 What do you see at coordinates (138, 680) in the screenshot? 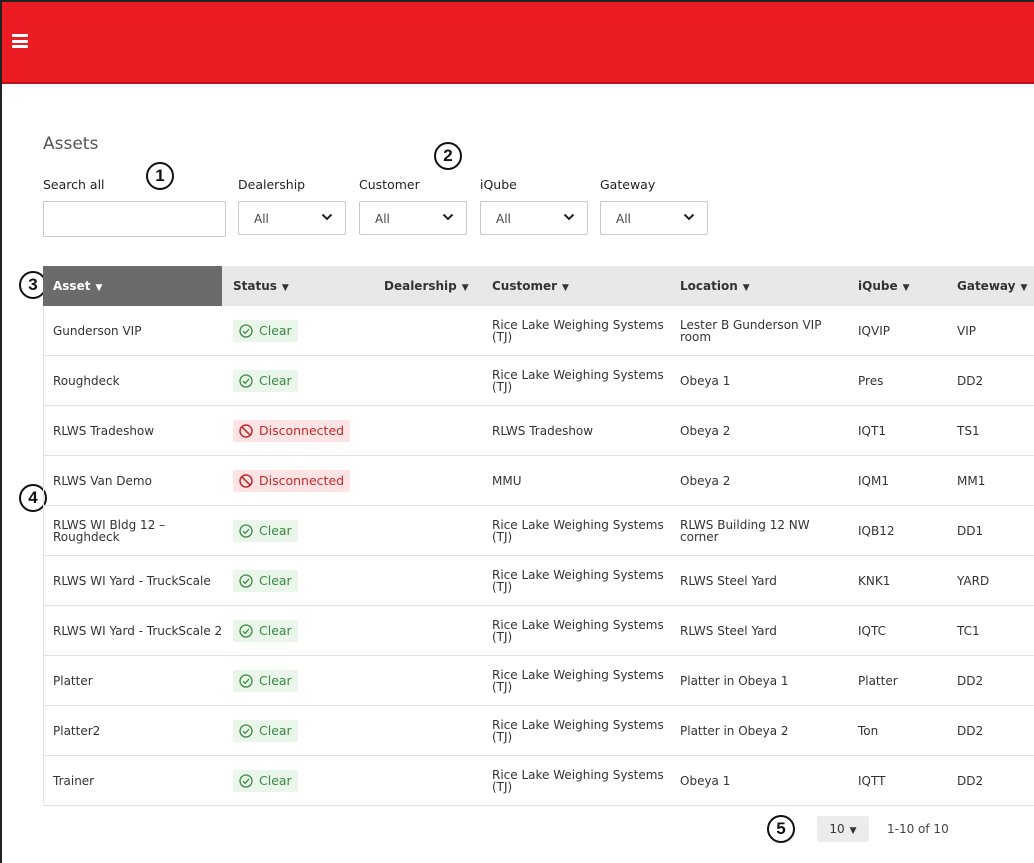
I see `cell-asset: Platter` at bounding box center [138, 680].